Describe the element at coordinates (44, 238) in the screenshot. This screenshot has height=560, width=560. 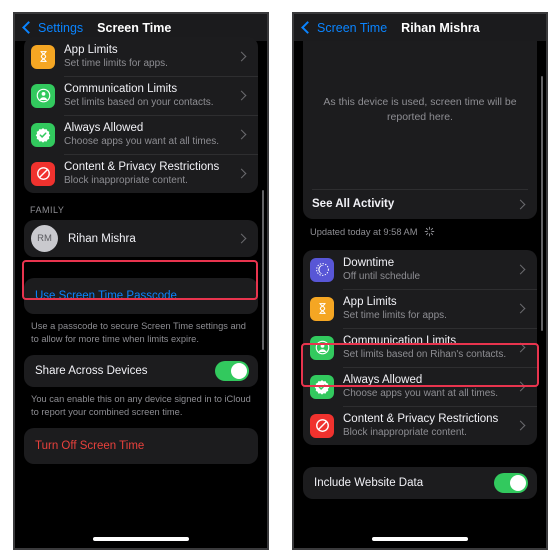
I see `avatar: RM` at that location.